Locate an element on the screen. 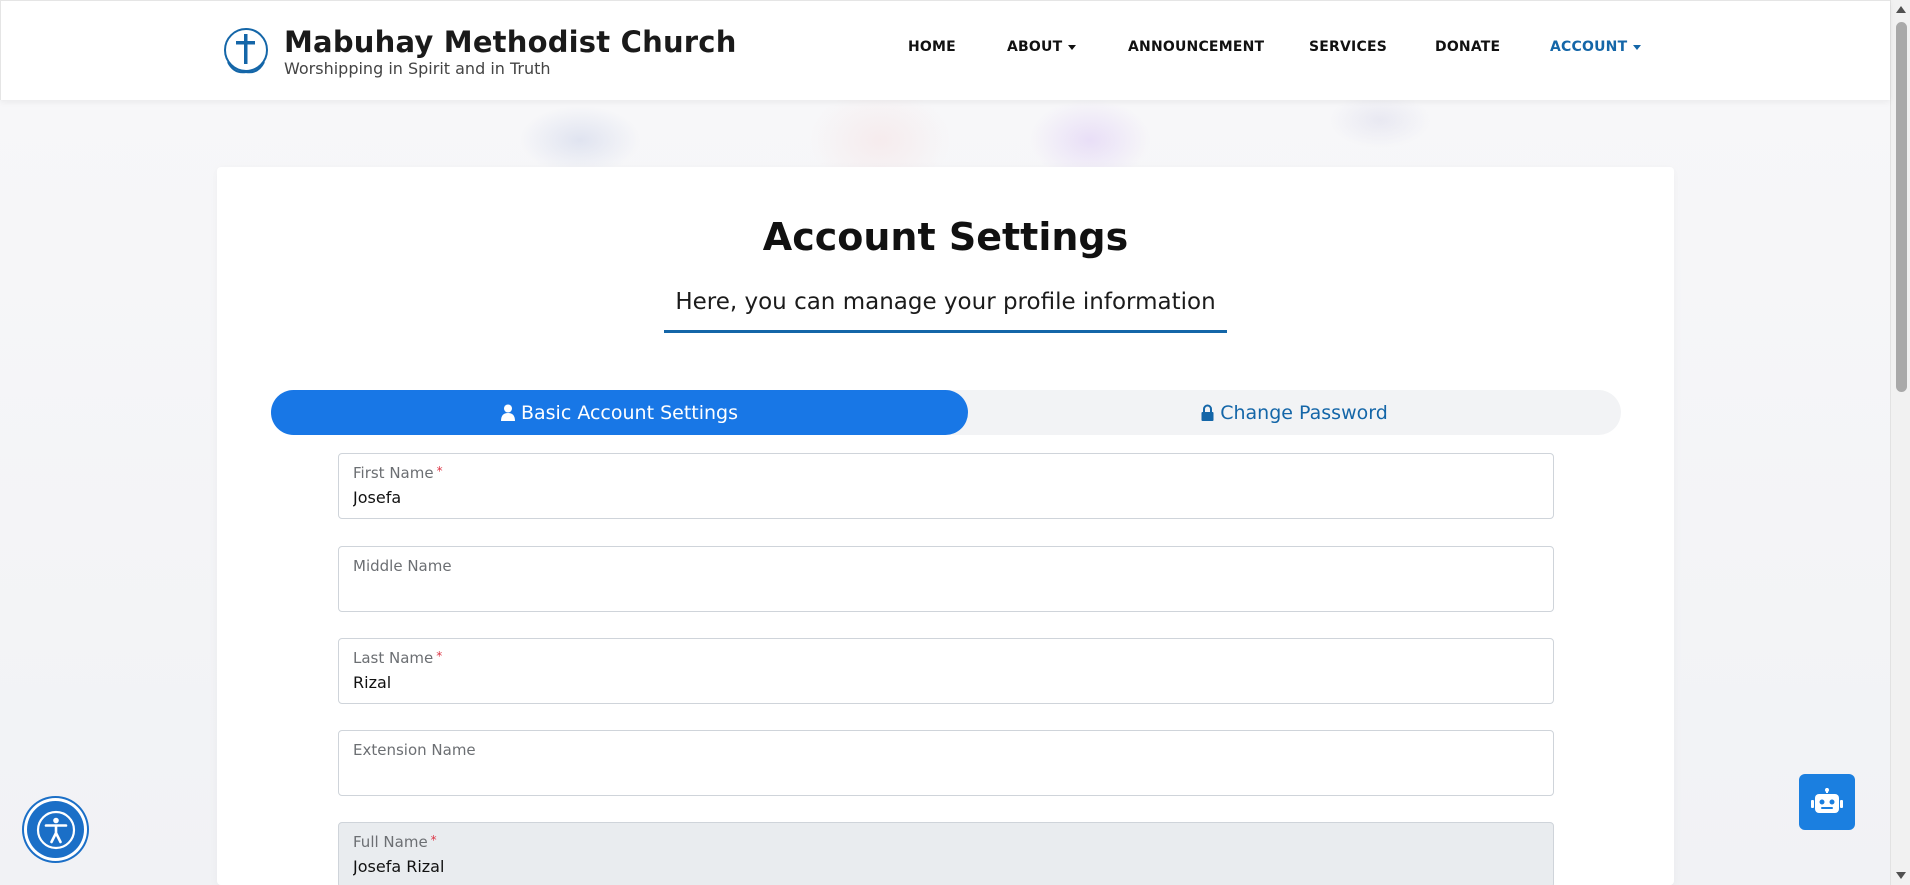  tab-basic-label: Basic Account Settings is located at coordinates (629, 412).